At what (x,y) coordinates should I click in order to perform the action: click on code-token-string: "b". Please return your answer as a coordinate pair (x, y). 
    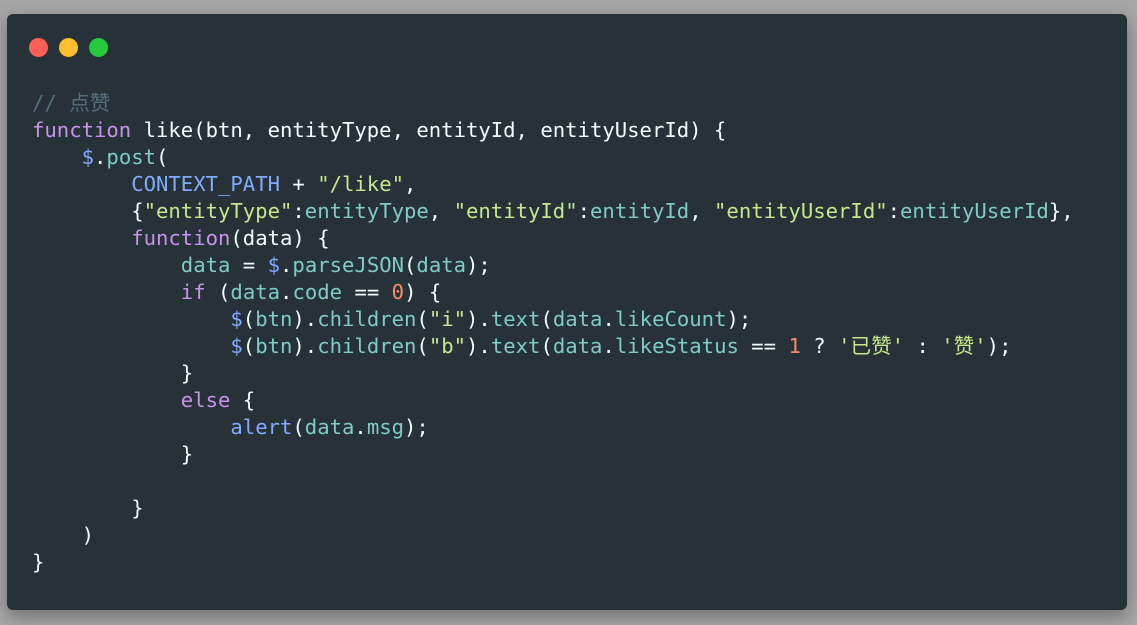
    Looking at the image, I should click on (447, 346).